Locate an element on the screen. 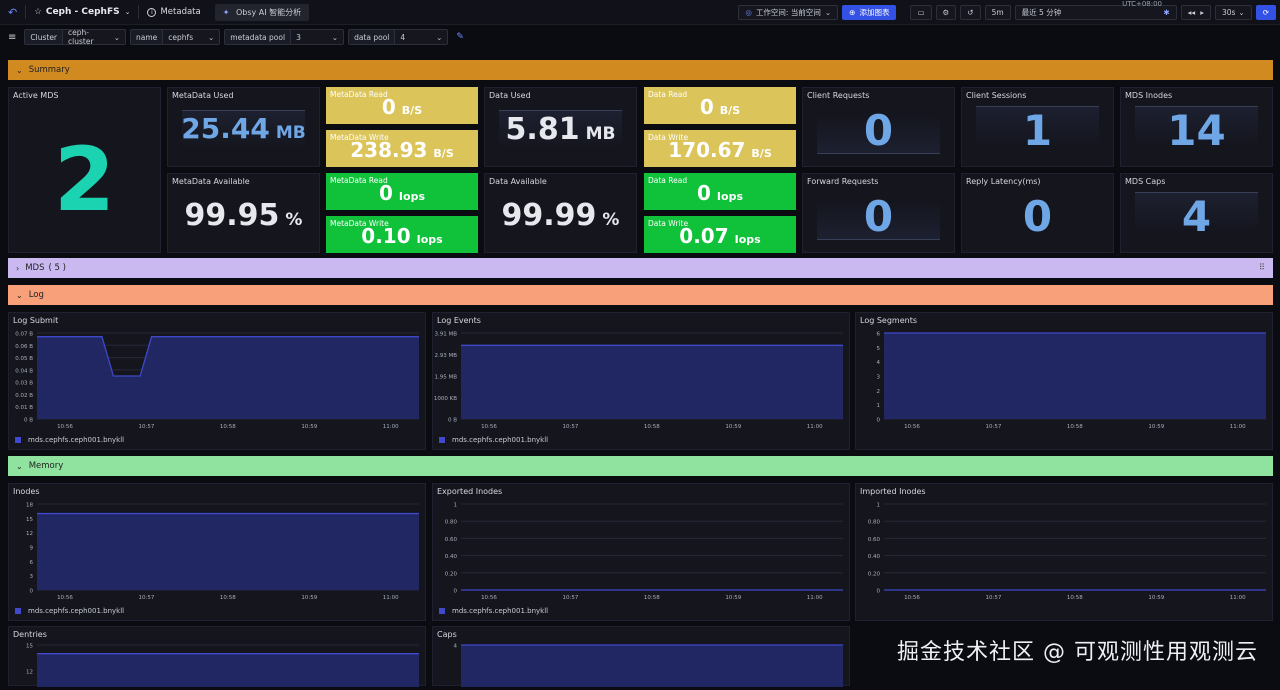  tile-metadata-write-iops: MetaData Write 0.10 Iops is located at coordinates (402, 234).